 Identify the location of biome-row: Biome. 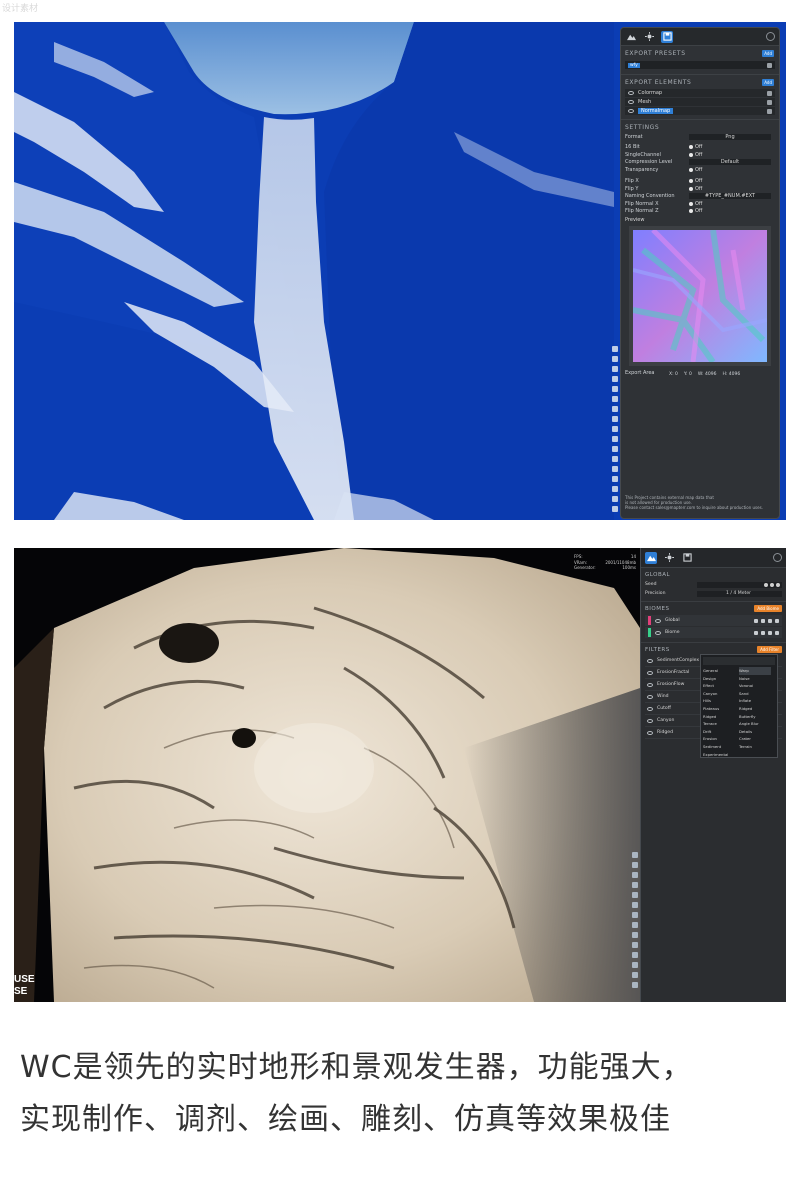
(713, 632).